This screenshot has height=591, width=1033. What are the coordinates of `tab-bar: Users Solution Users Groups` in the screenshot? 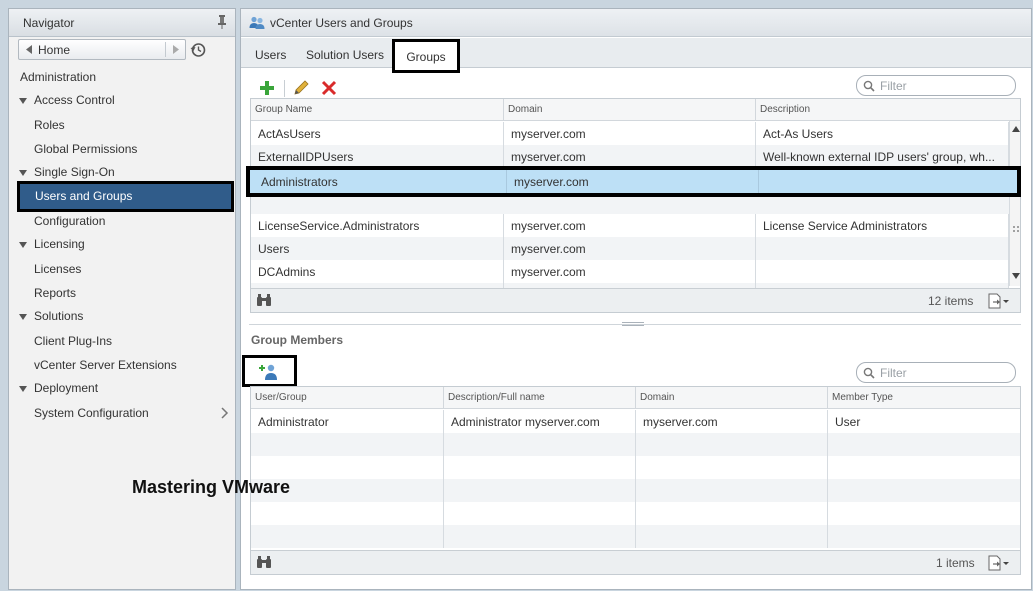 It's located at (636, 55).